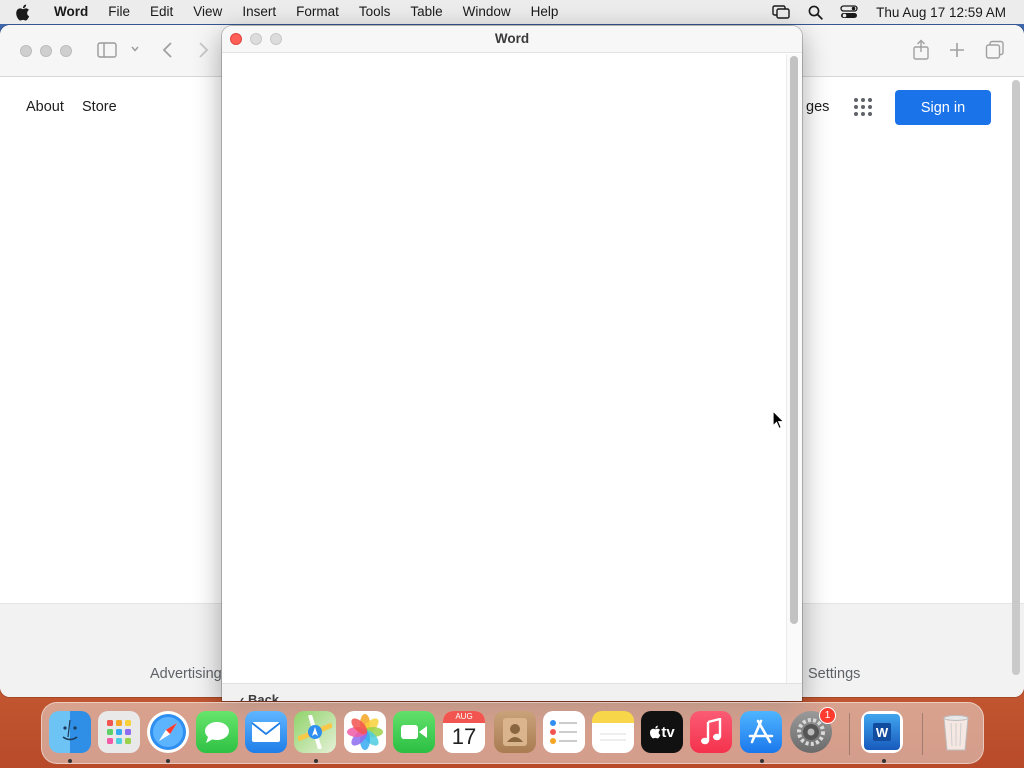 Image resolution: width=1024 pixels, height=768 pixels. I want to click on app-store-running-indicator, so click(762, 761).